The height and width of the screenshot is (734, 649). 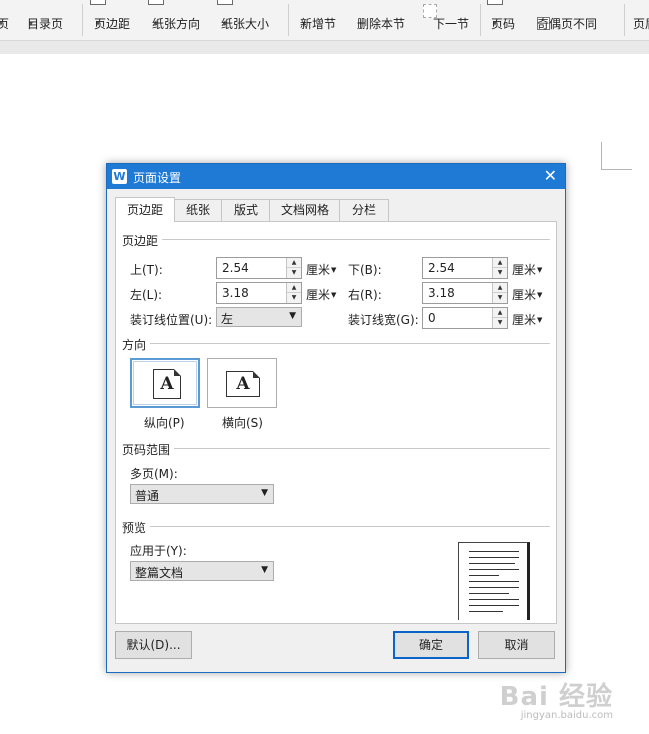 I want to click on baidu-watermark: Bai 经验, so click(x=556, y=697).